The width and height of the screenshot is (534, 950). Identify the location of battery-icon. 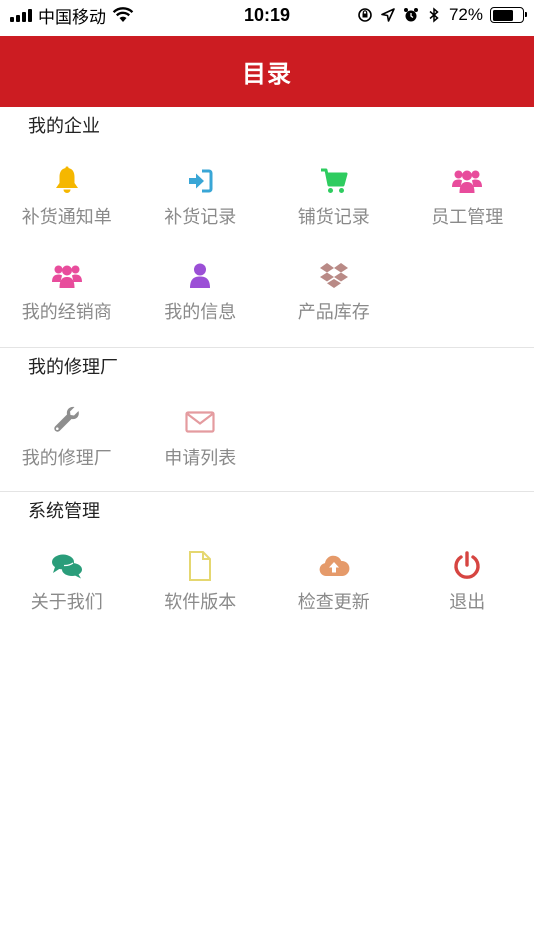
(508, 15).